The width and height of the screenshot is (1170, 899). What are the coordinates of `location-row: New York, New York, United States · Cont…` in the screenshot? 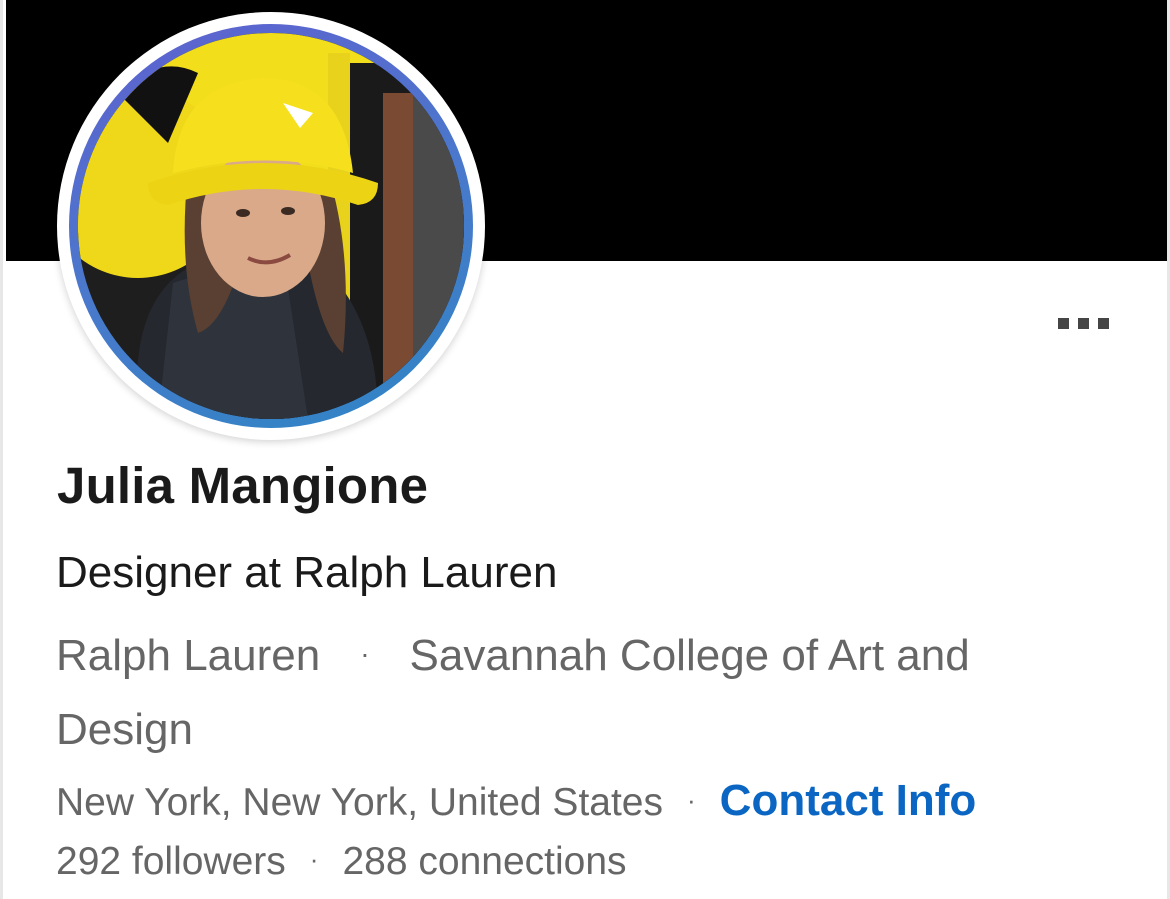 It's located at (516, 801).